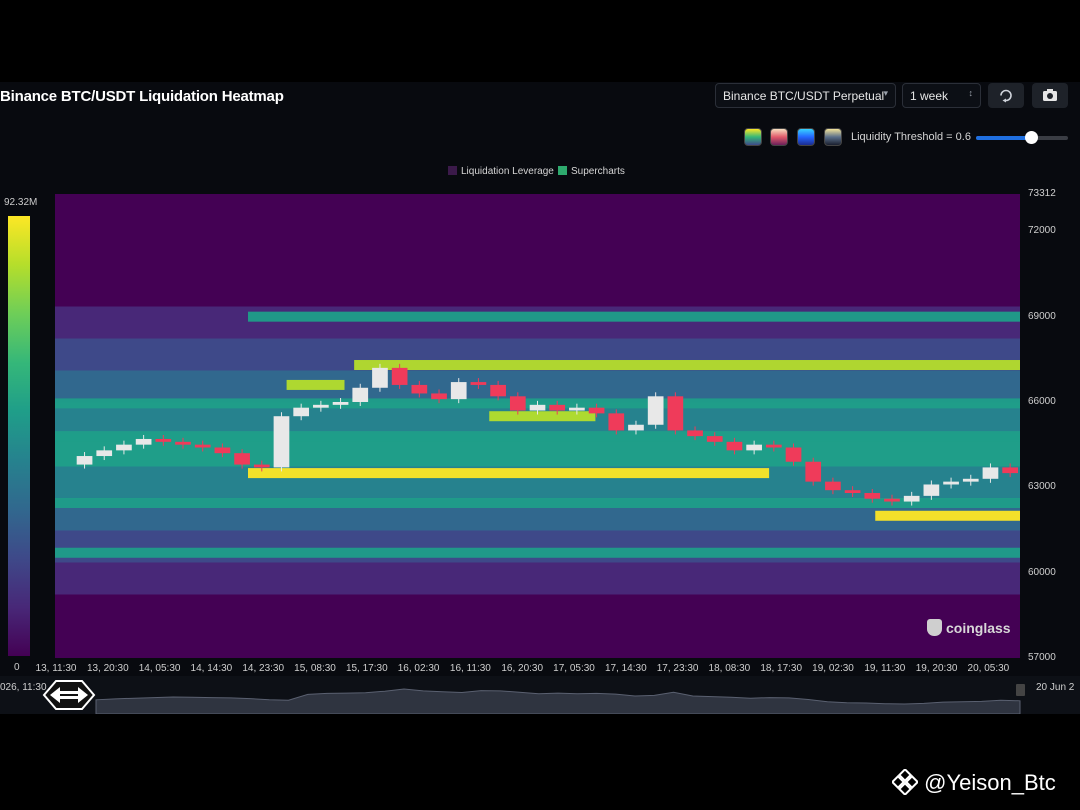  What do you see at coordinates (934, 627) in the screenshot?
I see `coinglass-logo` at bounding box center [934, 627].